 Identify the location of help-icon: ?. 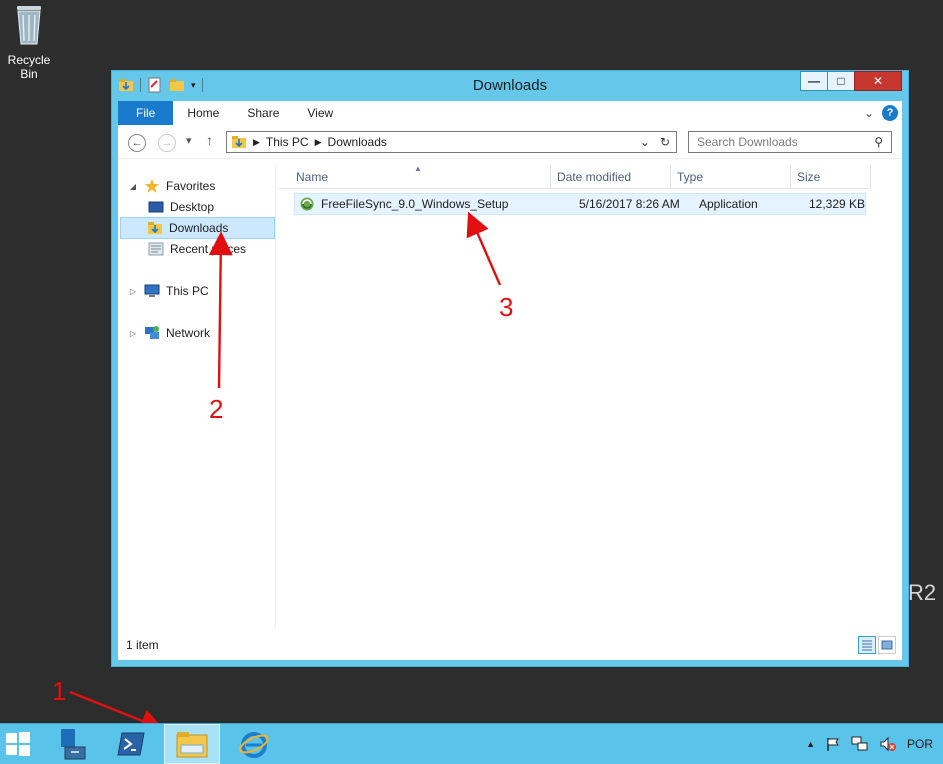
(890, 113).